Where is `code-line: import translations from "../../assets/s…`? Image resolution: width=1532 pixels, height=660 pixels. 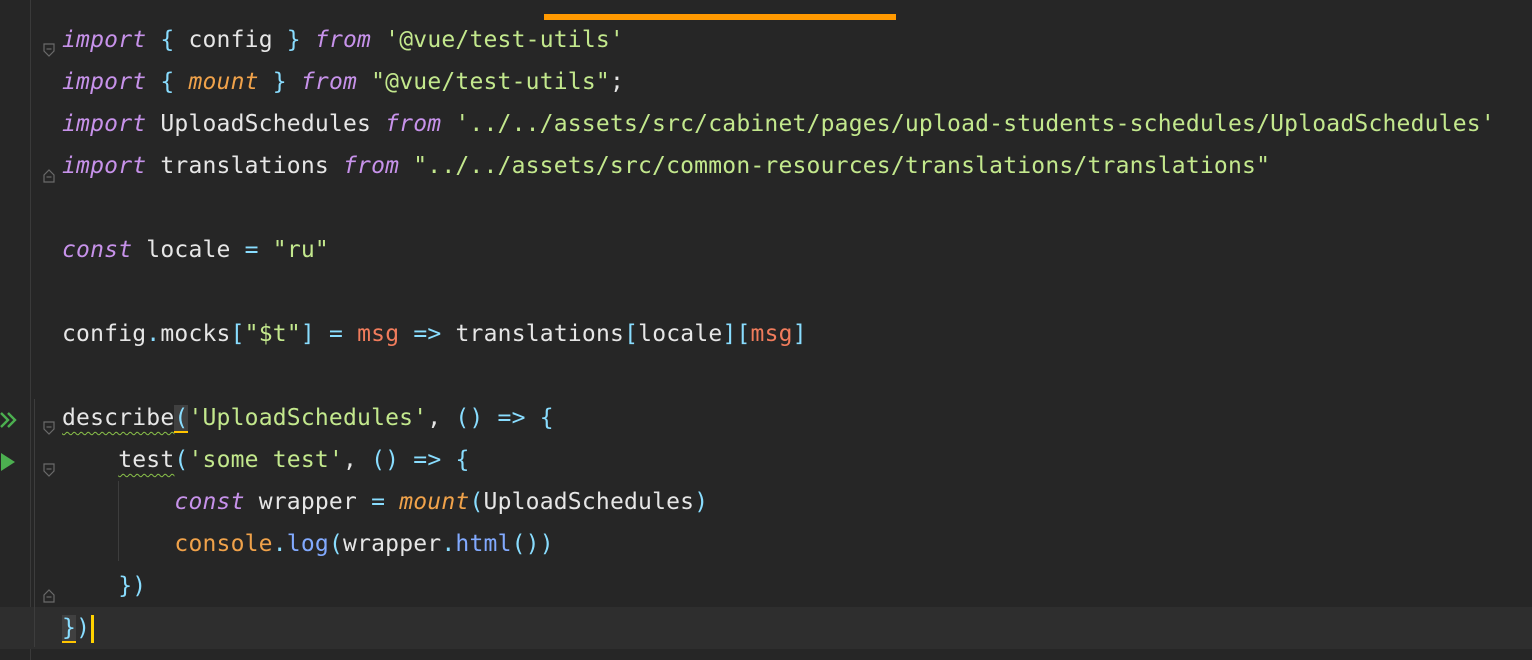 code-line: import translations from "../../assets/s… is located at coordinates (766, 166).